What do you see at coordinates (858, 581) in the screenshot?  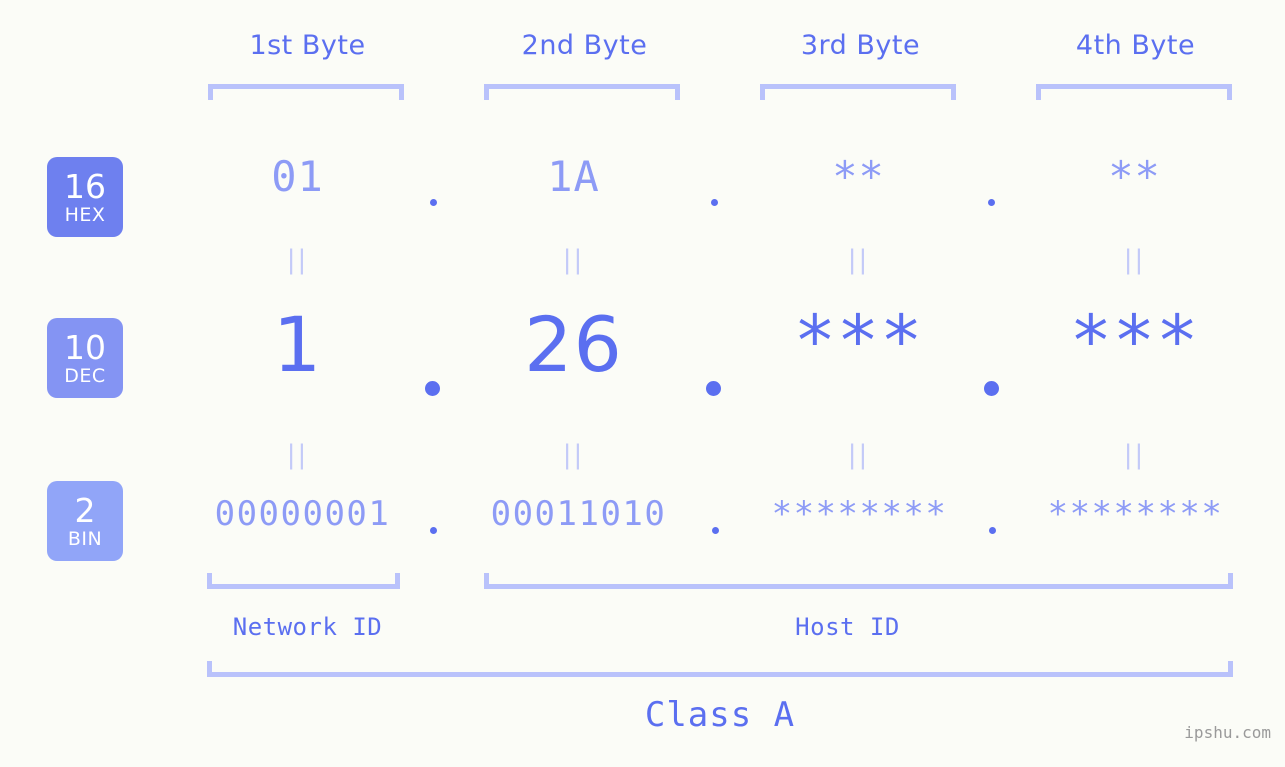 I see `host-id-bracket` at bounding box center [858, 581].